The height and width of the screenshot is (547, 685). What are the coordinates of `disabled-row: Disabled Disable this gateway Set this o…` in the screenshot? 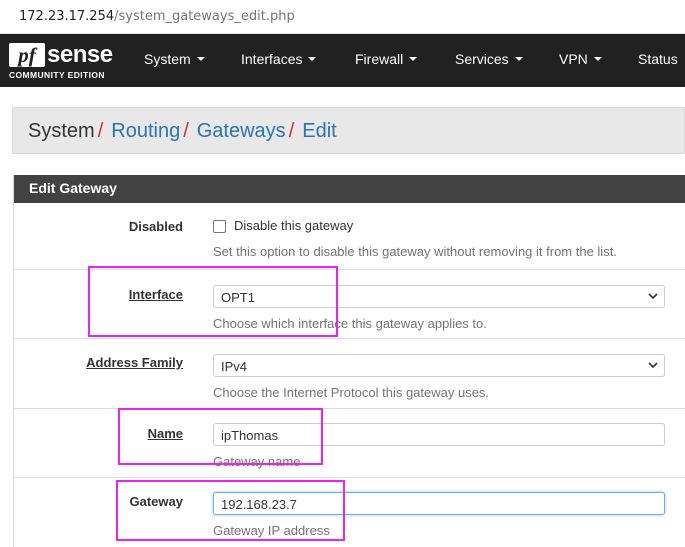 It's located at (349, 236).